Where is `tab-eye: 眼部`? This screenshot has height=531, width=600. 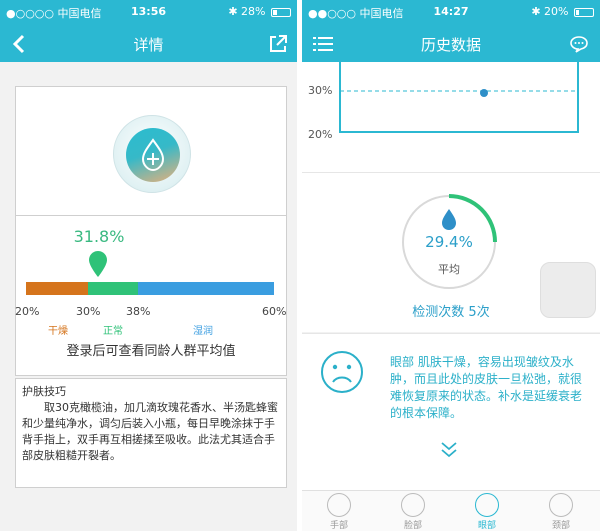
tab-eye: 眼部 is located at coordinates (487, 512).